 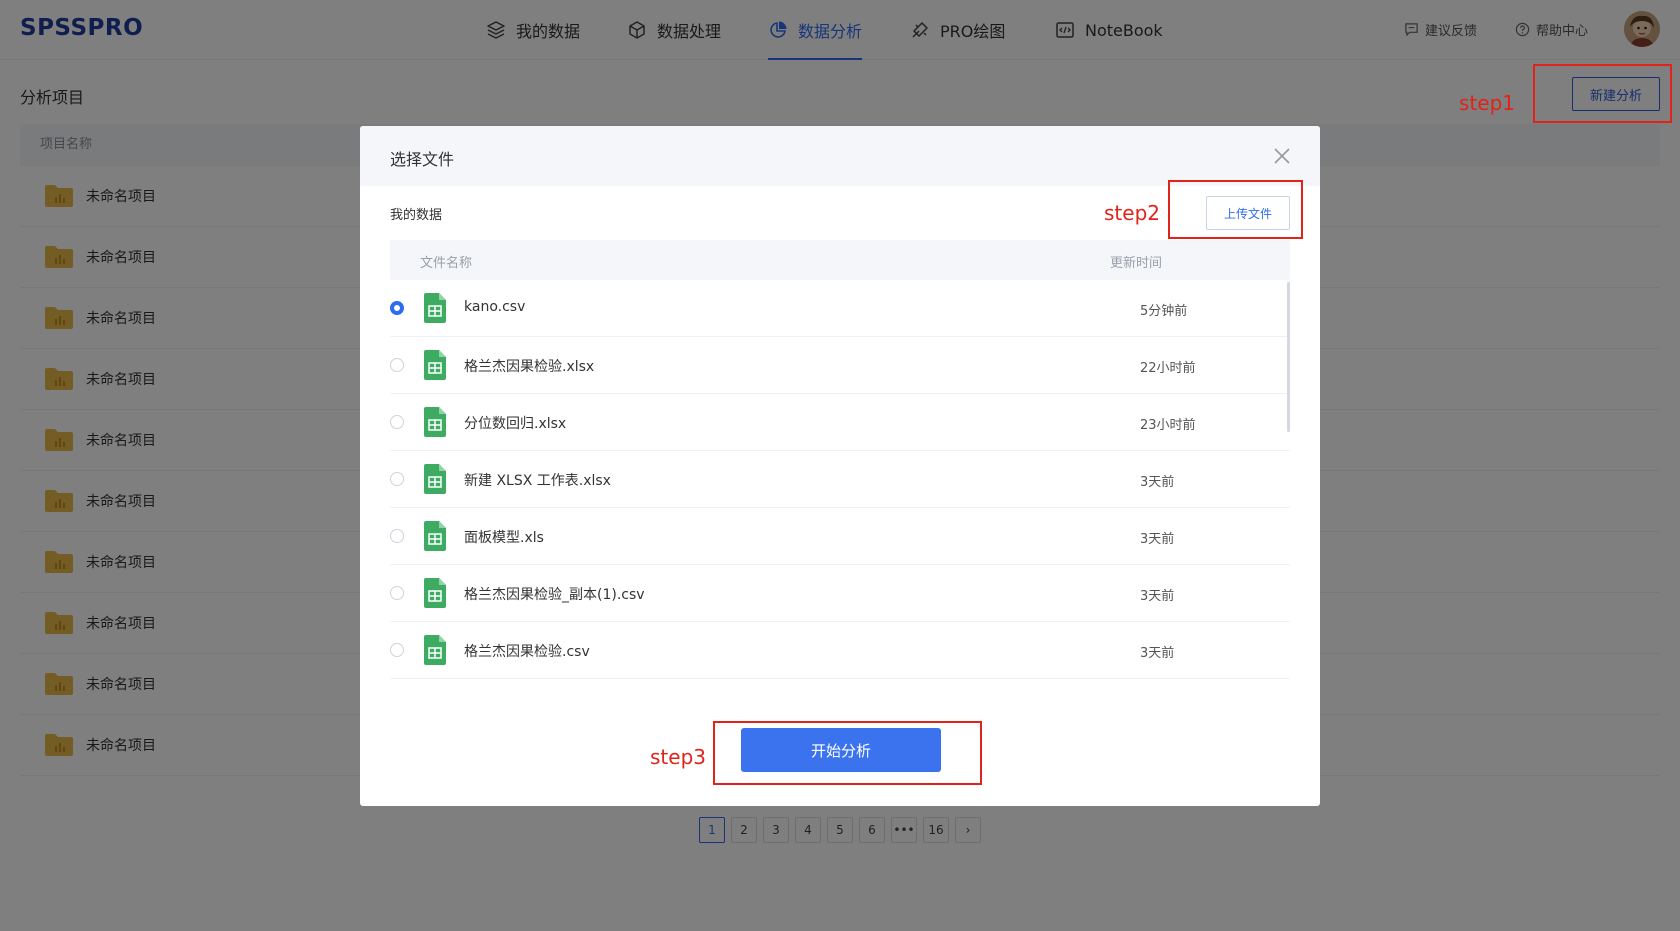 What do you see at coordinates (840, 260) in the screenshot?
I see `file-table-header: 文件名称 更新时间` at bounding box center [840, 260].